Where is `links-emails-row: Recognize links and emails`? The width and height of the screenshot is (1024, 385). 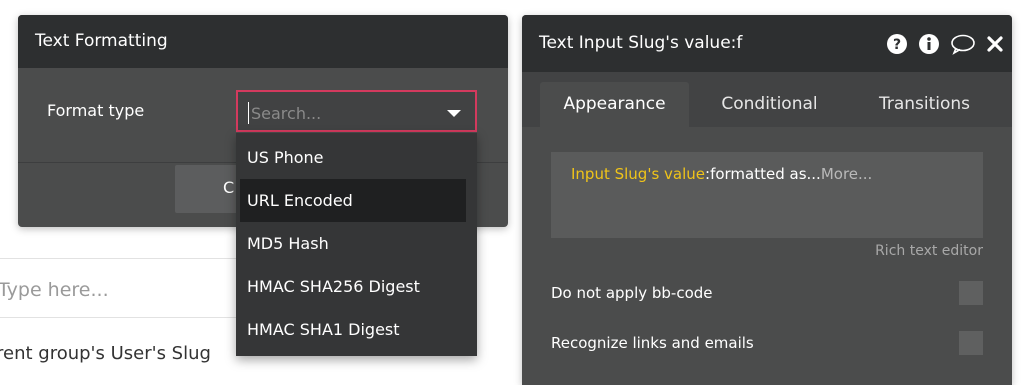
links-emails-row: Recognize links and emails is located at coordinates (767, 344).